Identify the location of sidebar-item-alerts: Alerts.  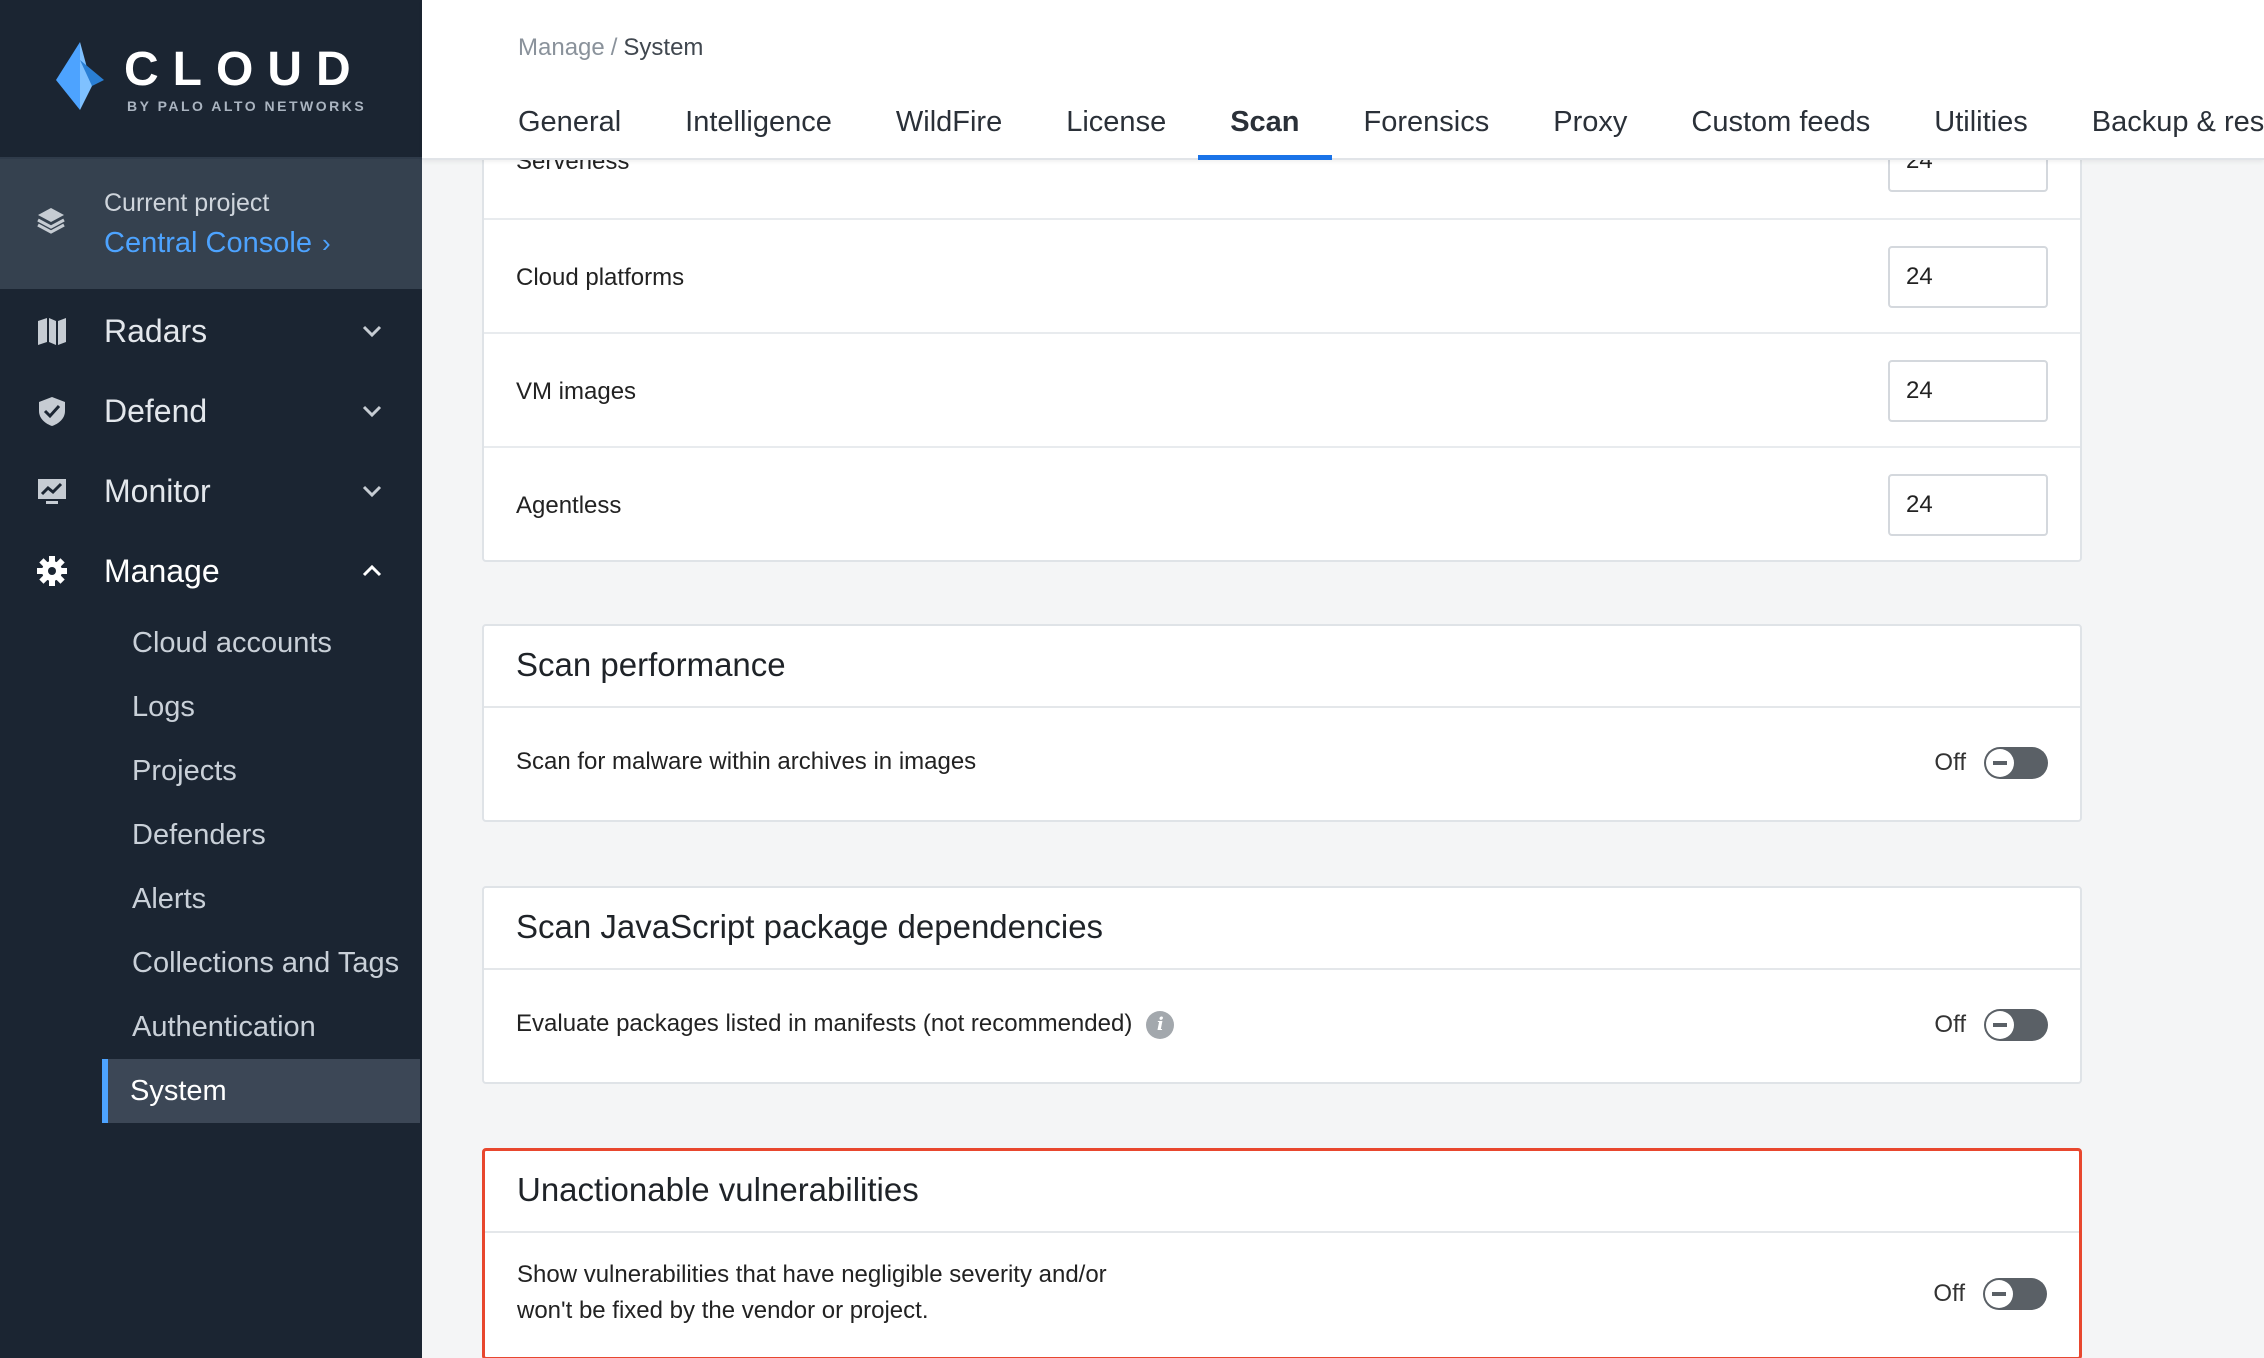
(263, 899).